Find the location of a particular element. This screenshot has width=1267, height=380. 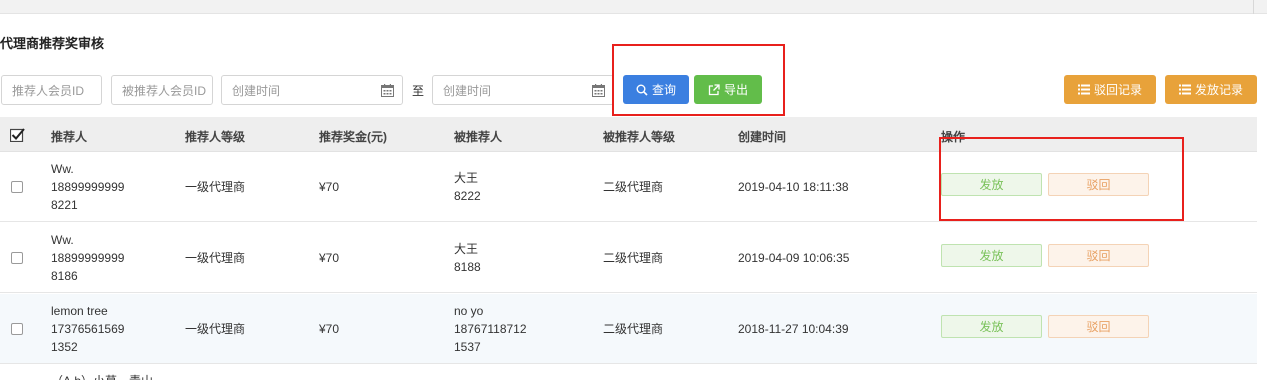

search-button: 查询 is located at coordinates (656, 89).